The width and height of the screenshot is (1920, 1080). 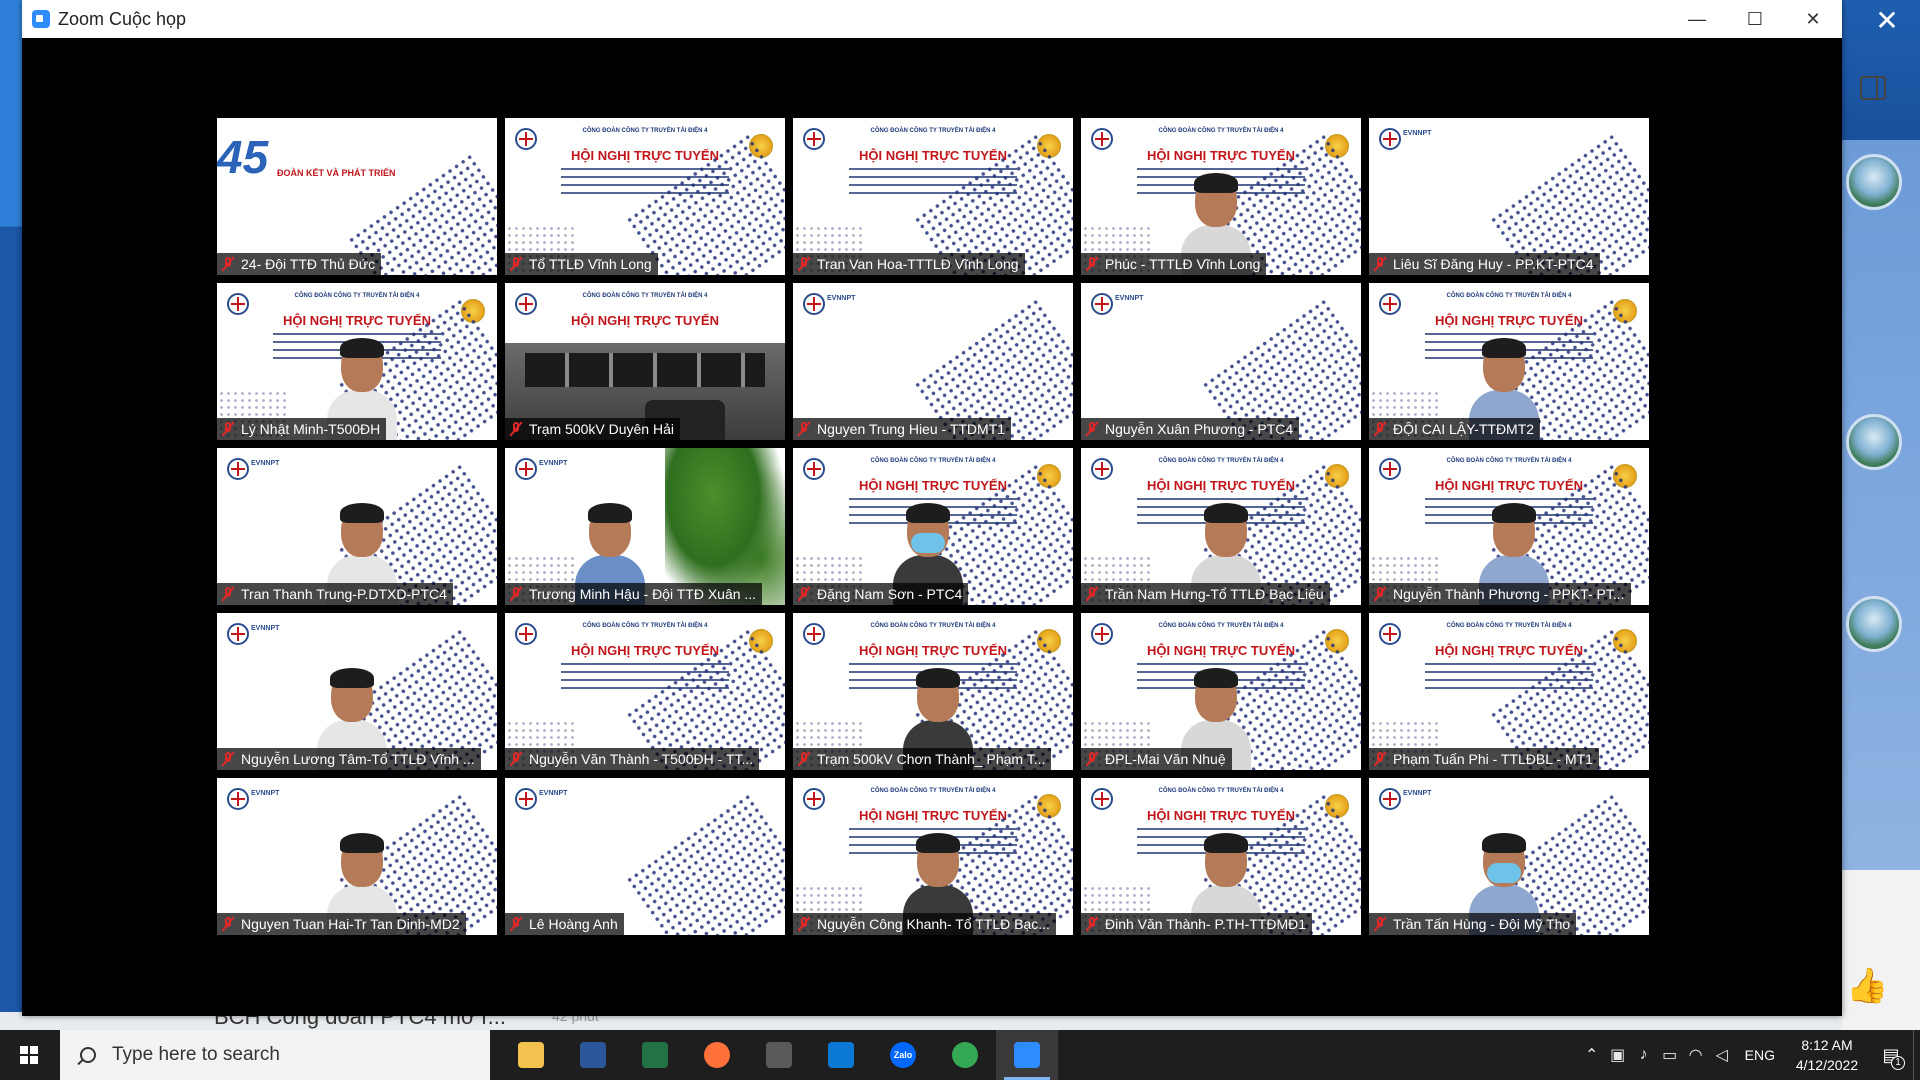 I want to click on minimize-button: —, so click(x=1697, y=19).